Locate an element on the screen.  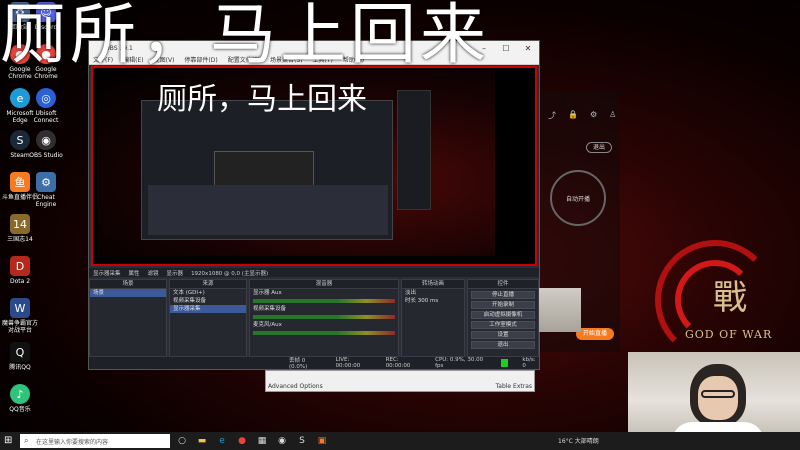
god-of-war-char: 戰 is located at coordinates (730, 298).